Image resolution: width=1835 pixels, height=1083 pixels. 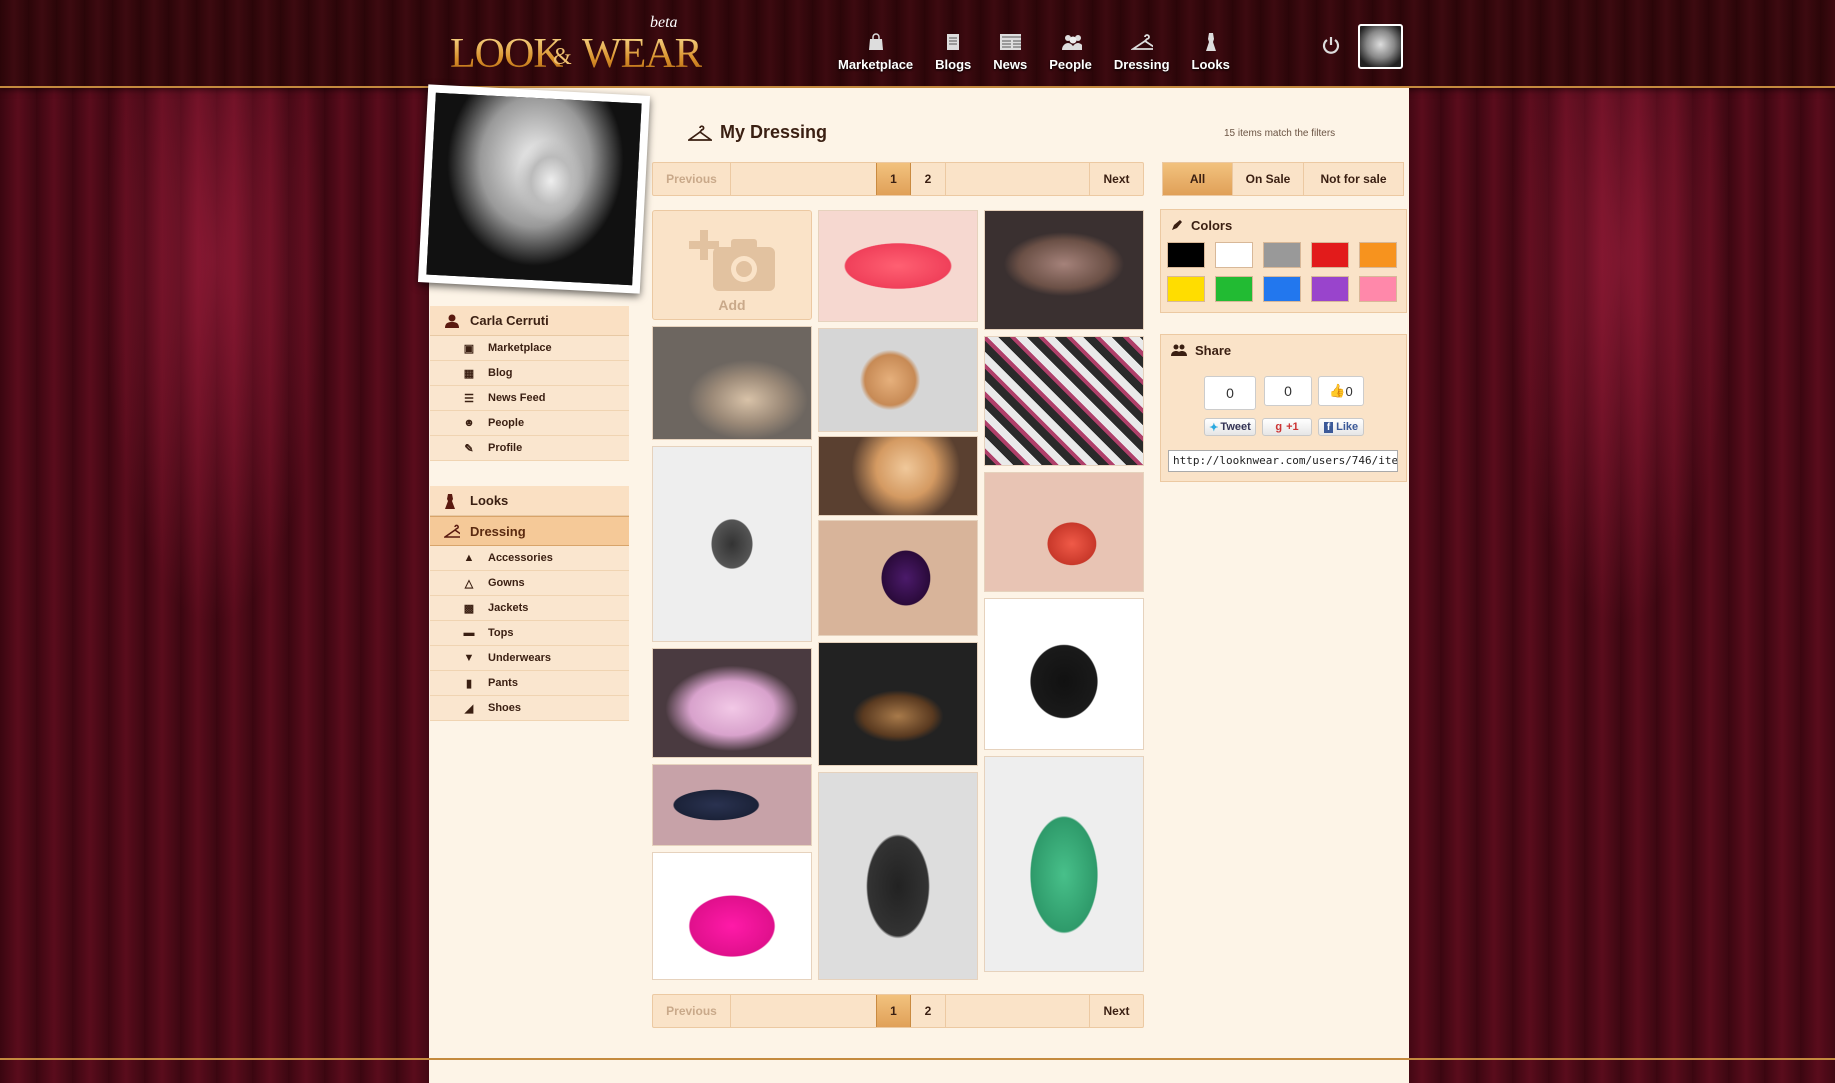 What do you see at coordinates (1064, 864) in the screenshot?
I see `item-green-silk-slip-dress` at bounding box center [1064, 864].